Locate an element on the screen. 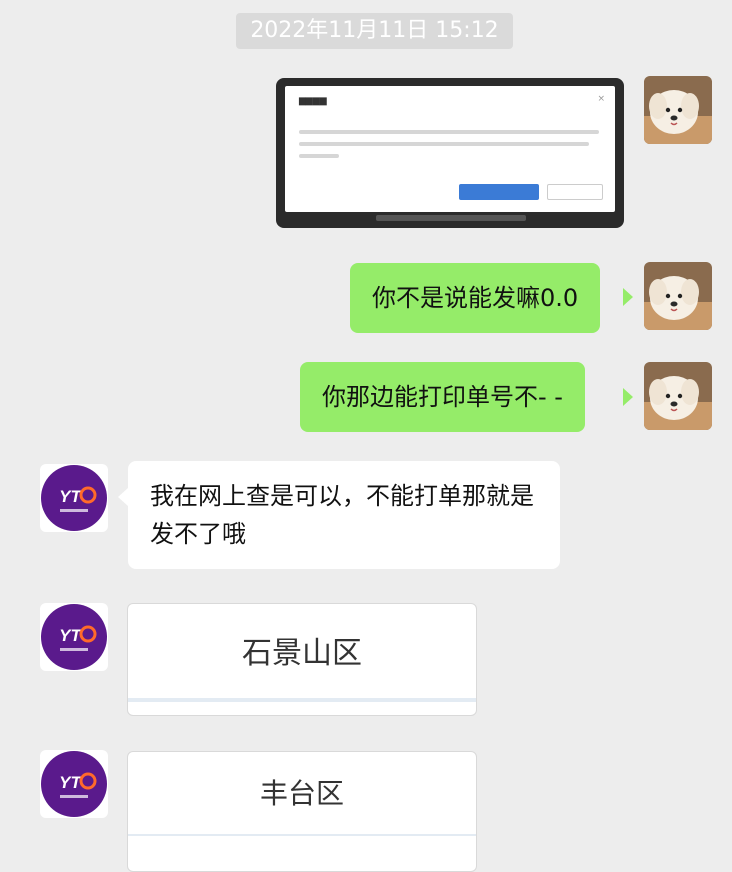 Image resolution: width=732 pixels, height=872 pixels. card-title: 石景山区 is located at coordinates (302, 653).